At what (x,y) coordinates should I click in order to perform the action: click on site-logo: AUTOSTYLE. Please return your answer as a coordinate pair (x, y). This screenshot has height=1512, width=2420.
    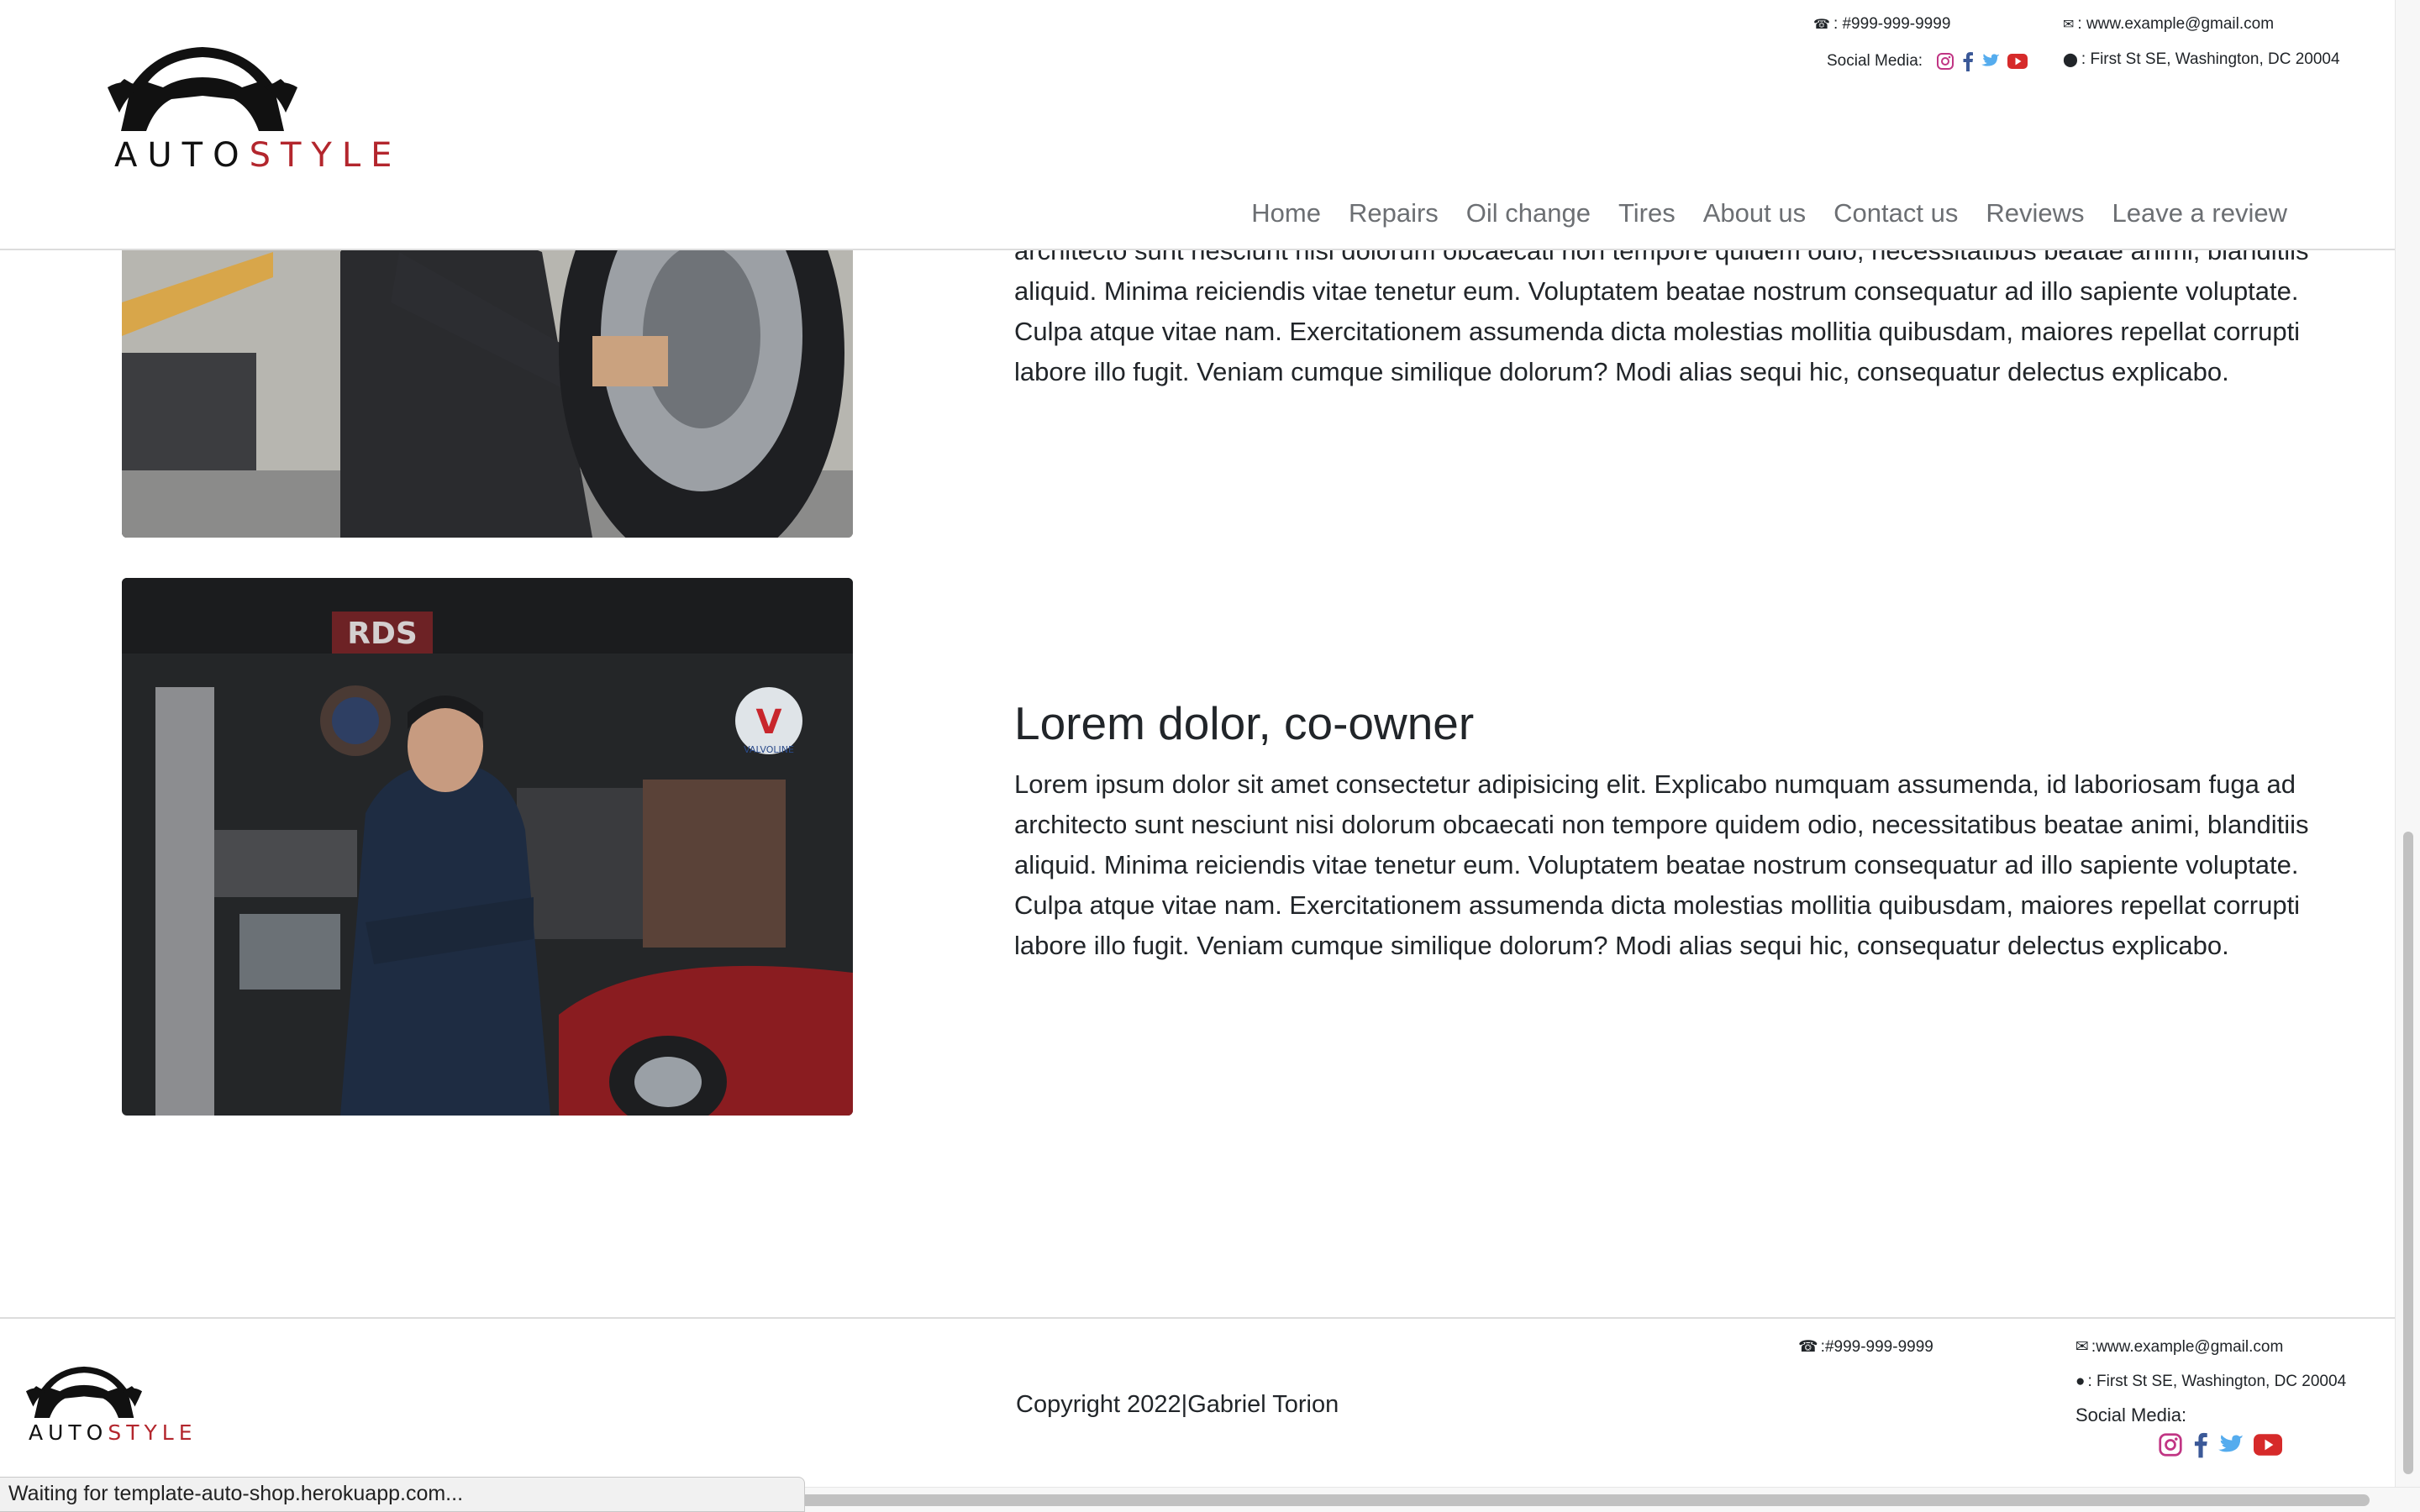
    Looking at the image, I should click on (255, 107).